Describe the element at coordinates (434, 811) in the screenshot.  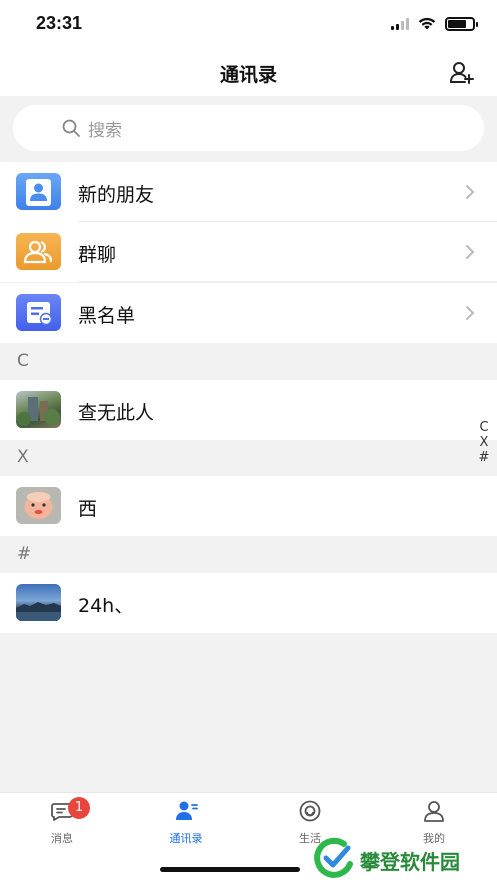
I see `profile-icon` at that location.